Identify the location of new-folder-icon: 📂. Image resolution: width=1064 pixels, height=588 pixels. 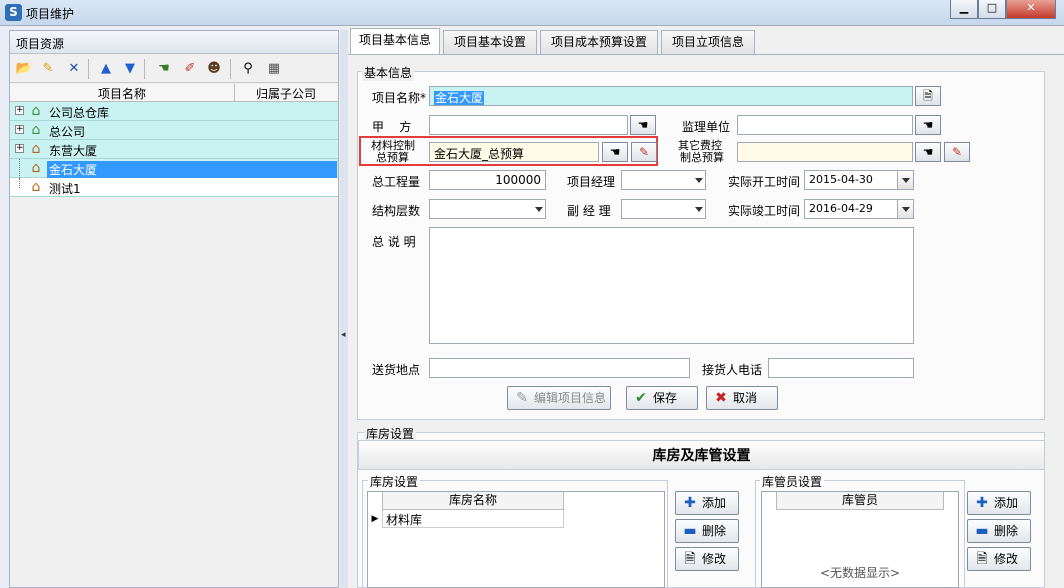
(24, 69).